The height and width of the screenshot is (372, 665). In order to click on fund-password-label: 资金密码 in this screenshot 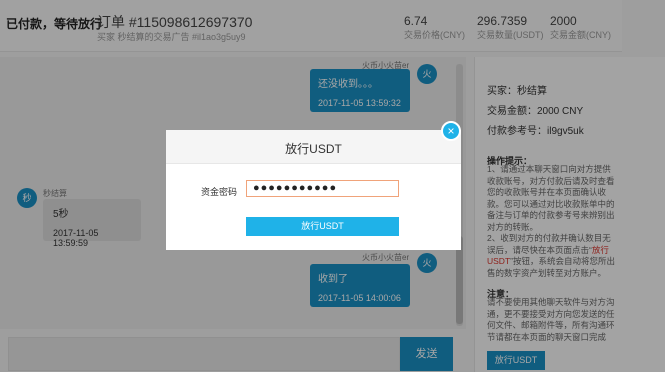, I will do `click(219, 192)`.